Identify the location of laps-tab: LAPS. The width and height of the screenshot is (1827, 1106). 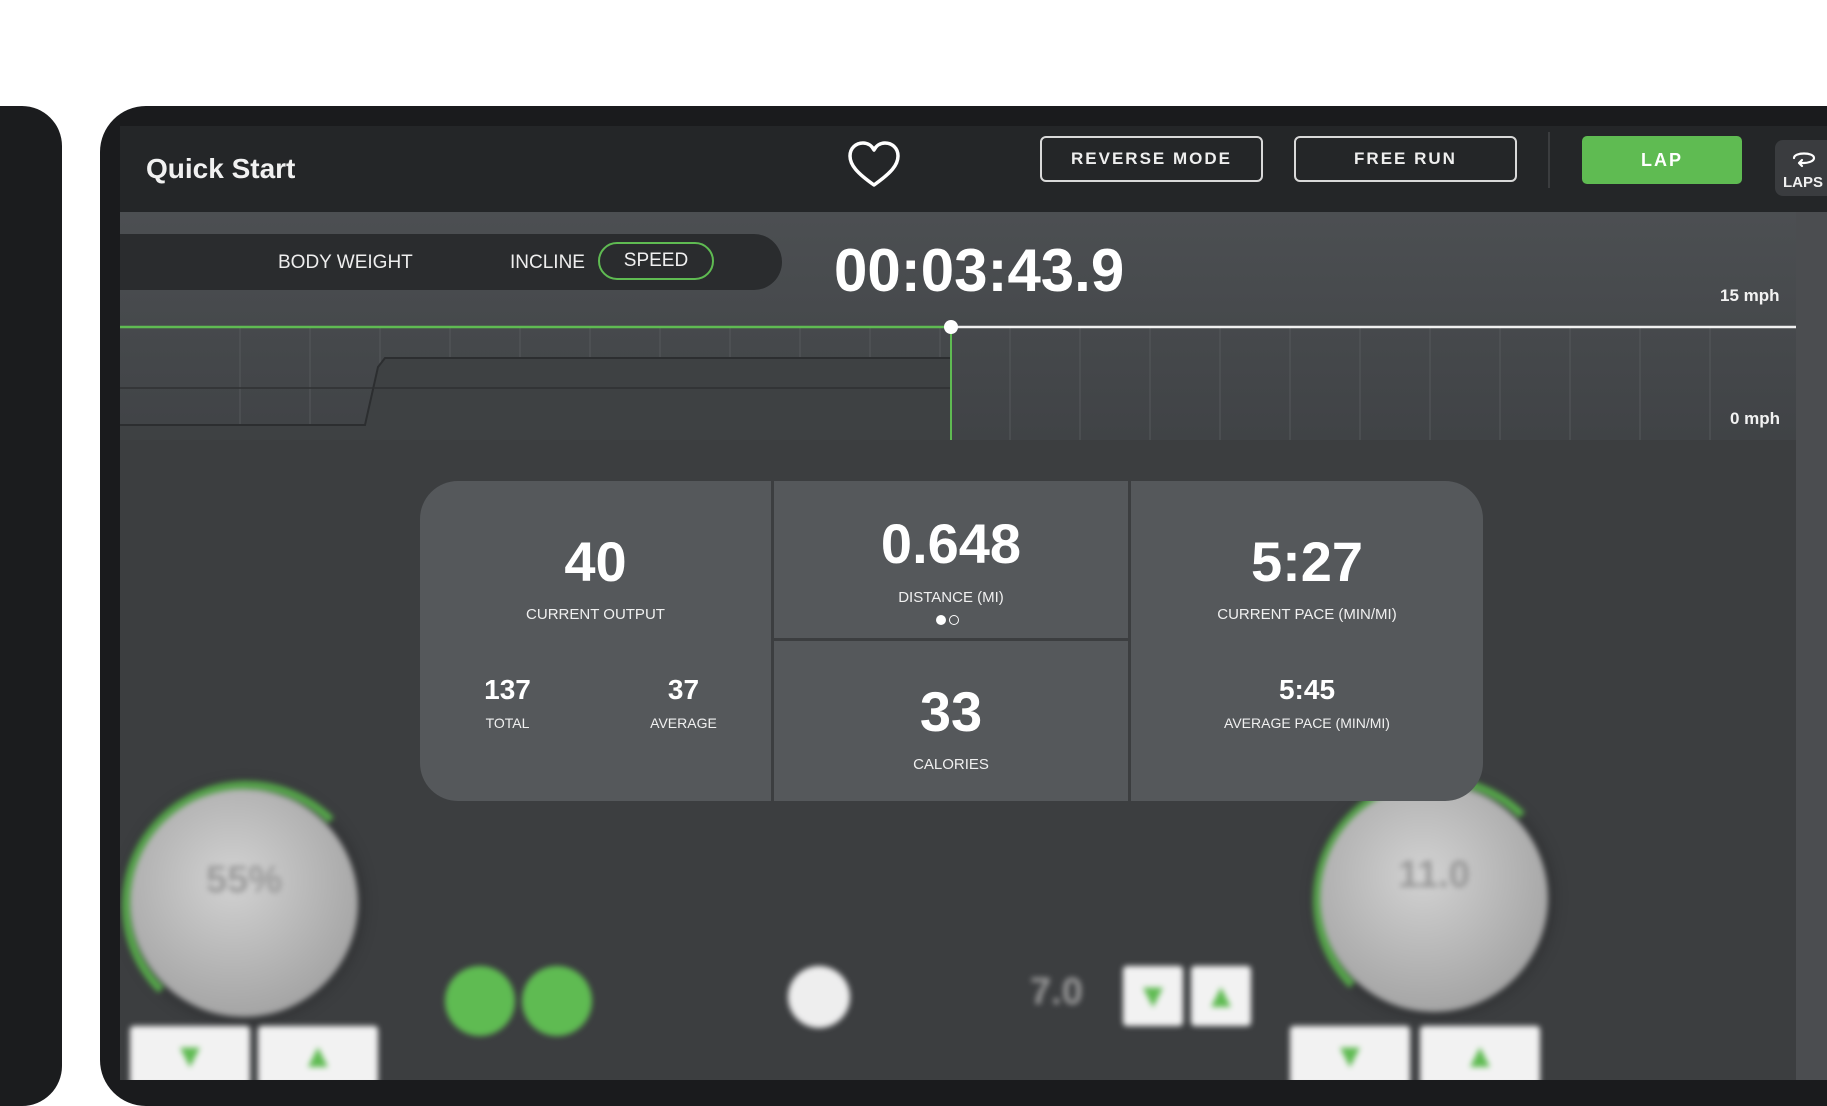
(1801, 168).